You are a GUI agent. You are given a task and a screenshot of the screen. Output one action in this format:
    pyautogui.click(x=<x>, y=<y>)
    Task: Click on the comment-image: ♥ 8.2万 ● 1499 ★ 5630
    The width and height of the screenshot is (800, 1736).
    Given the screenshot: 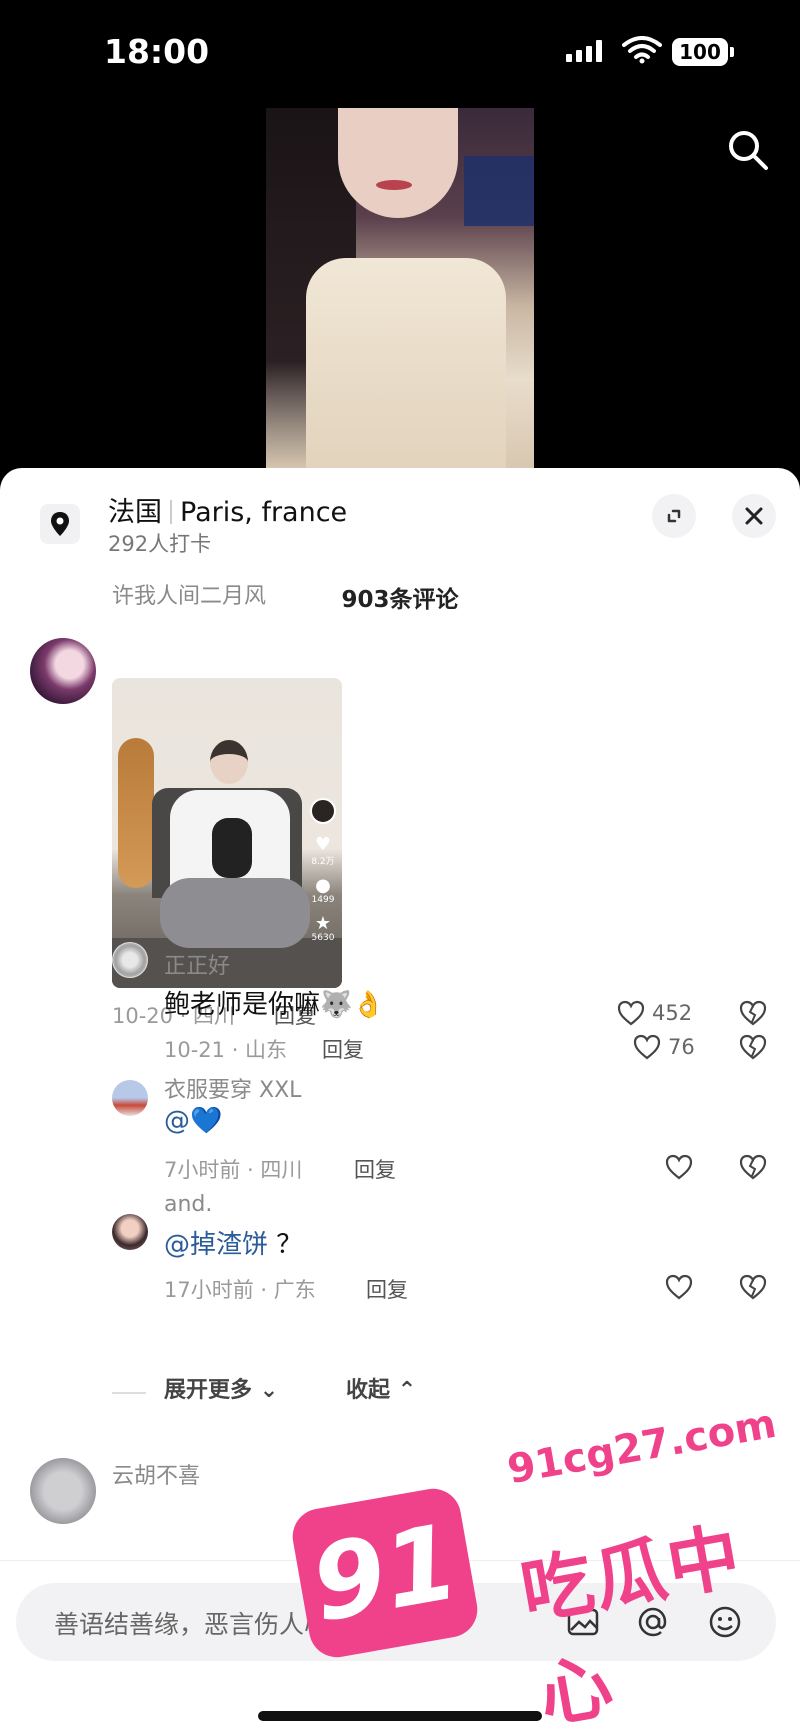 What is the action you would take?
    pyautogui.click(x=227, y=833)
    